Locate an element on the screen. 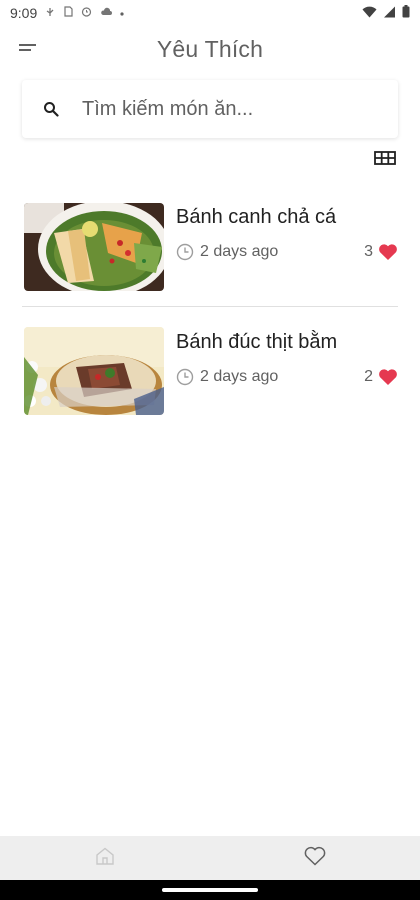 Image resolution: width=420 pixels, height=900 pixels. app-bar: Yêu Thích is located at coordinates (210, 49).